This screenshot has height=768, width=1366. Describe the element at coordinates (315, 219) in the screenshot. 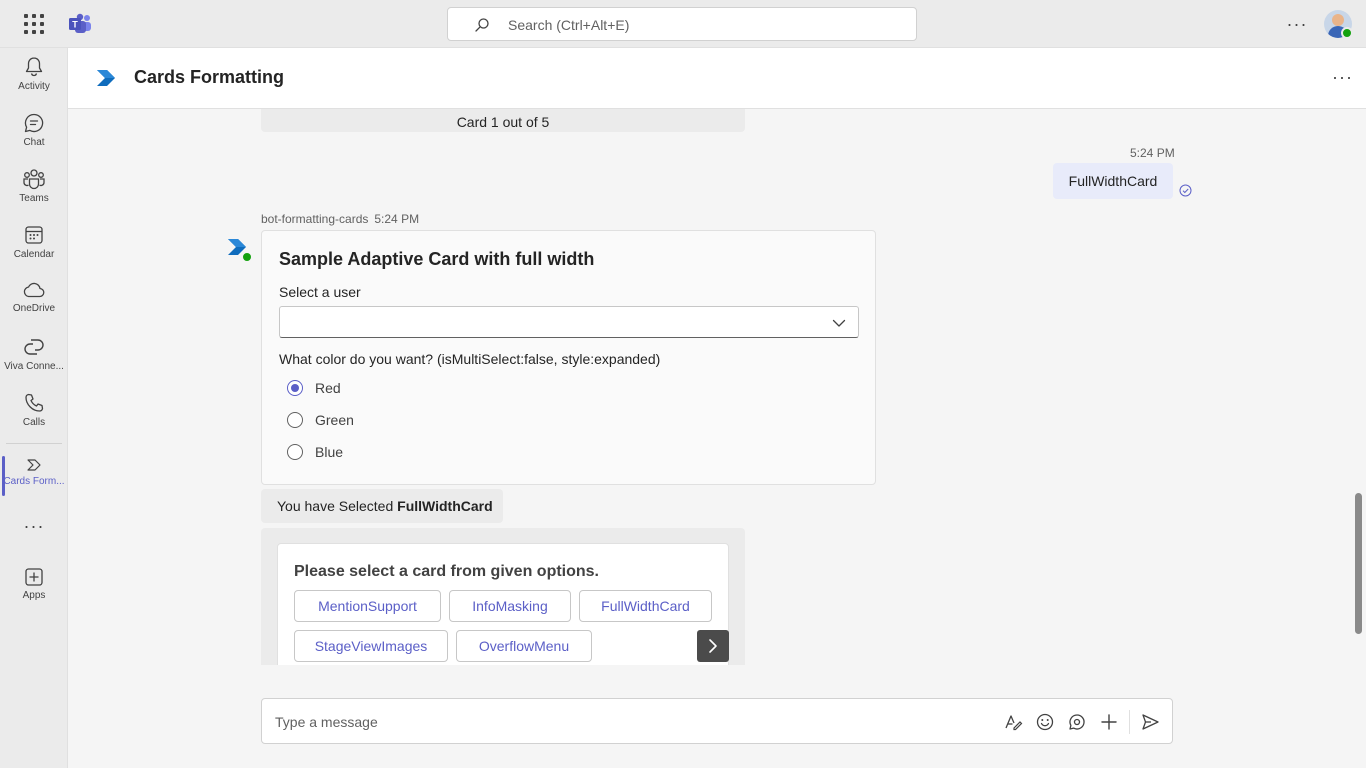

I see `bot-name: bot-formatting-cards` at that location.